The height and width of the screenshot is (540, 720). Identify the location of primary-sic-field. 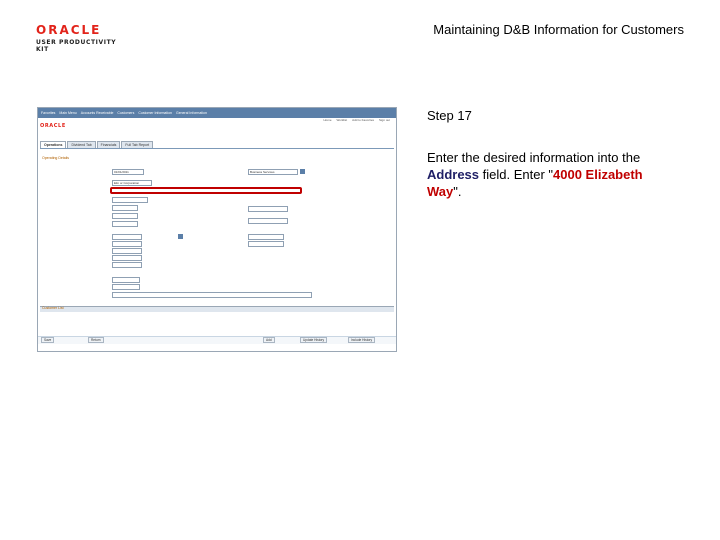
(266, 237).